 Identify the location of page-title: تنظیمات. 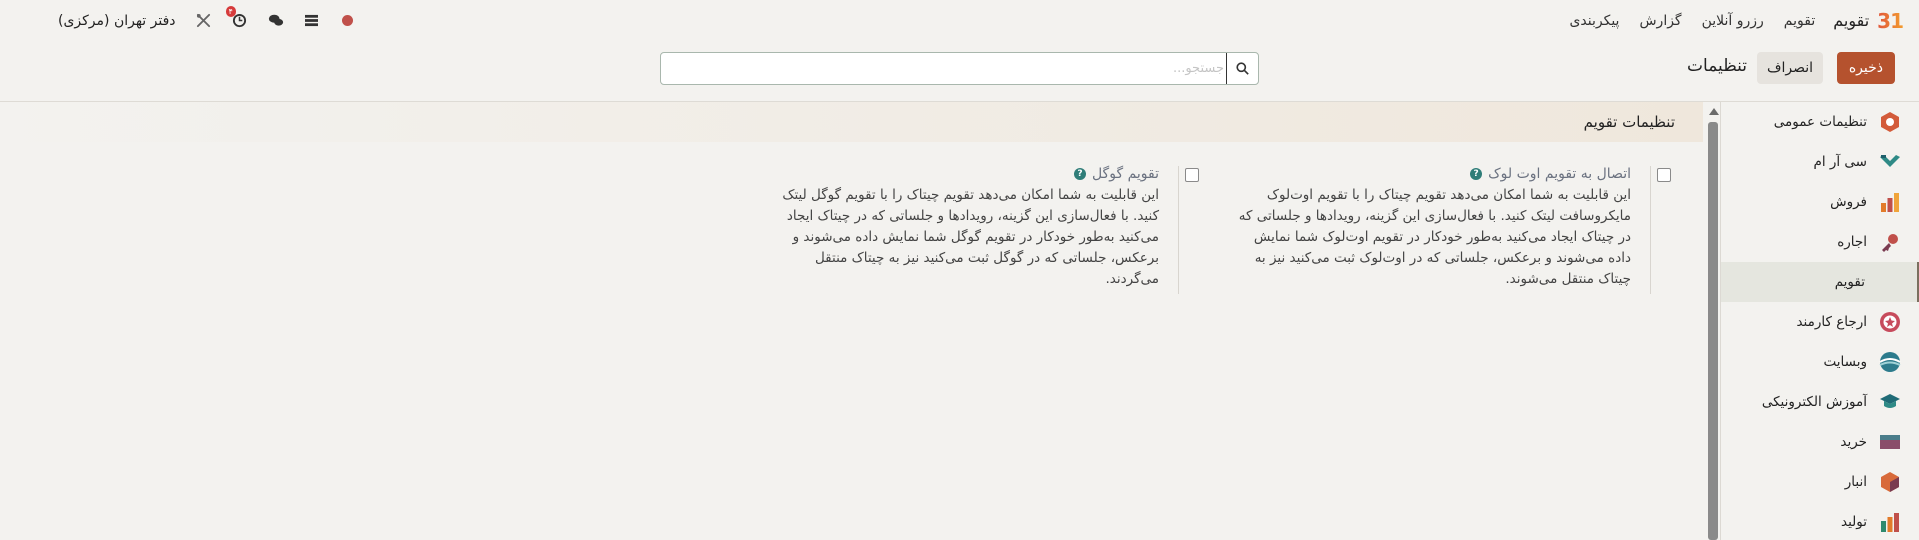
(1717, 66).